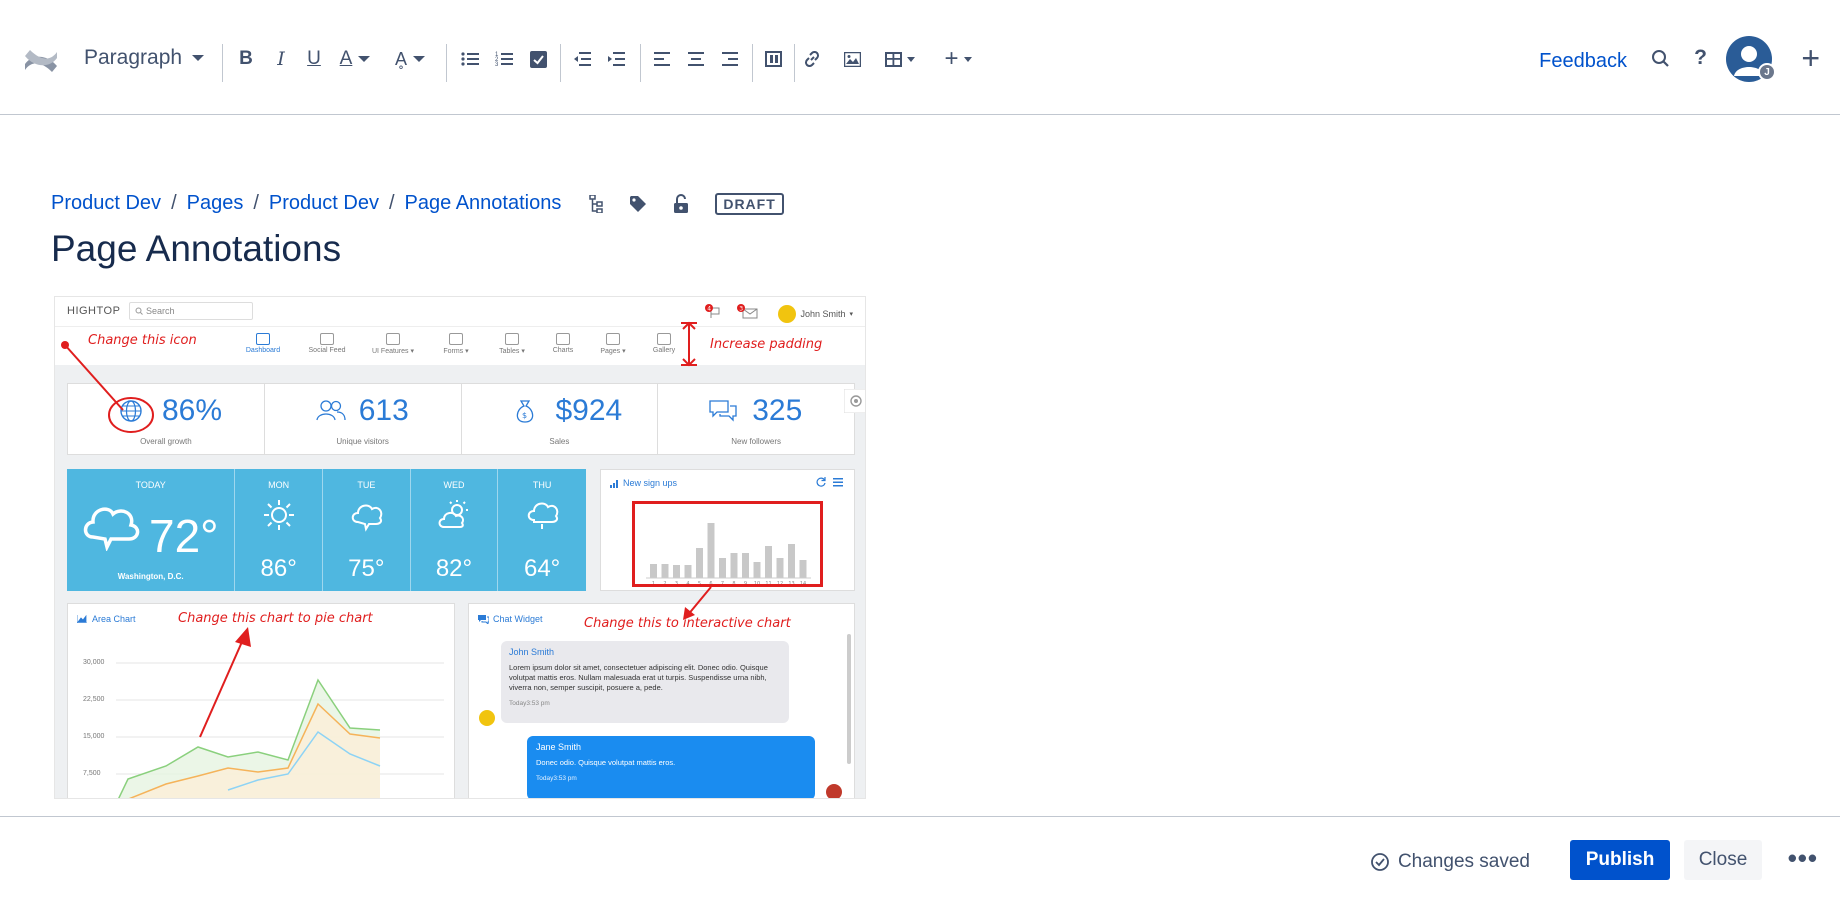 The width and height of the screenshot is (1840, 900). What do you see at coordinates (638, 204) in the screenshot?
I see `label-tag-icon` at bounding box center [638, 204].